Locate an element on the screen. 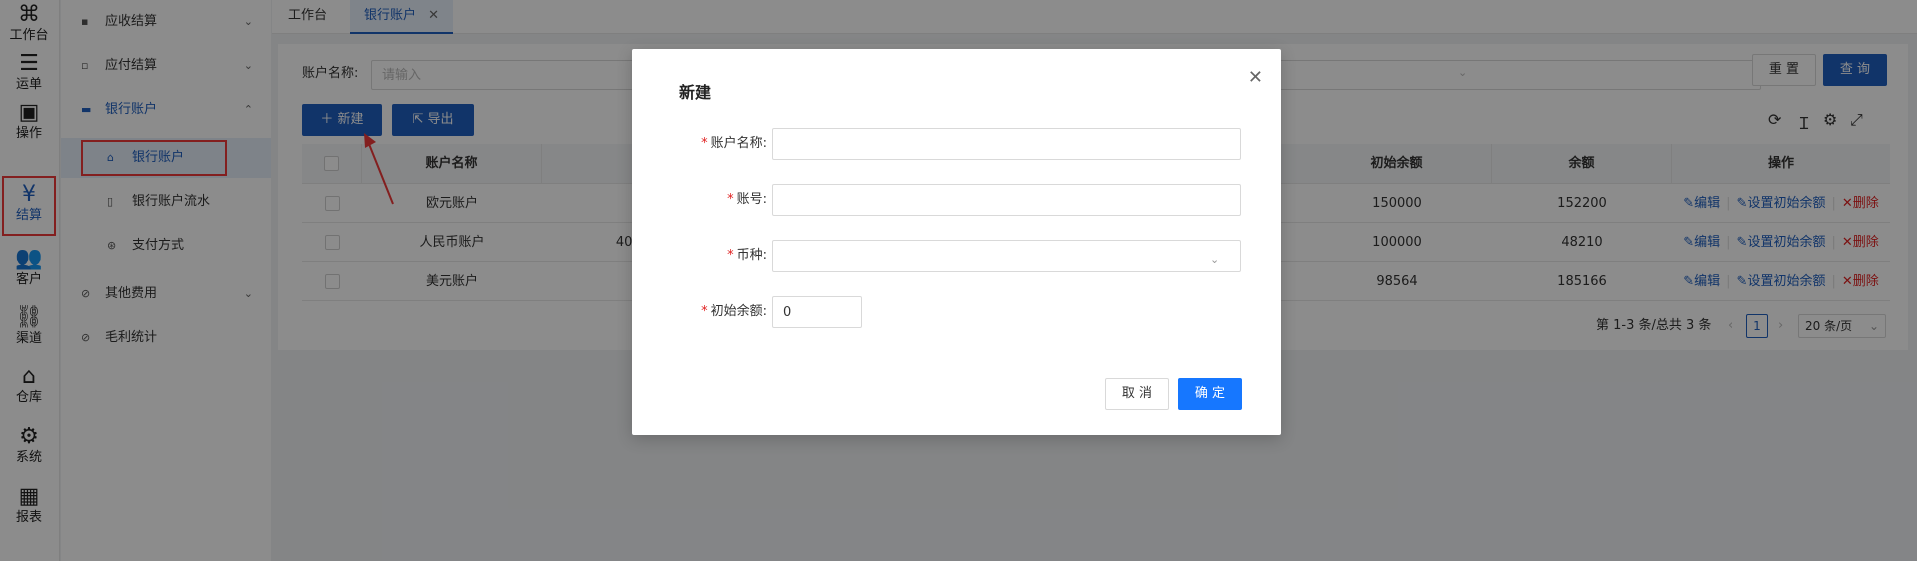  chevron-down-icon: ⌄ is located at coordinates (1215, 259).